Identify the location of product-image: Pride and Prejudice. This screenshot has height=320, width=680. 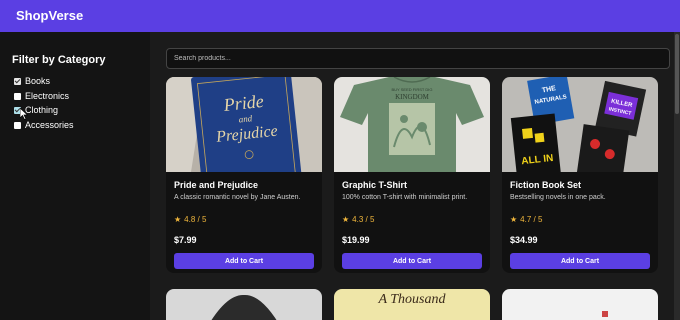
(244, 124).